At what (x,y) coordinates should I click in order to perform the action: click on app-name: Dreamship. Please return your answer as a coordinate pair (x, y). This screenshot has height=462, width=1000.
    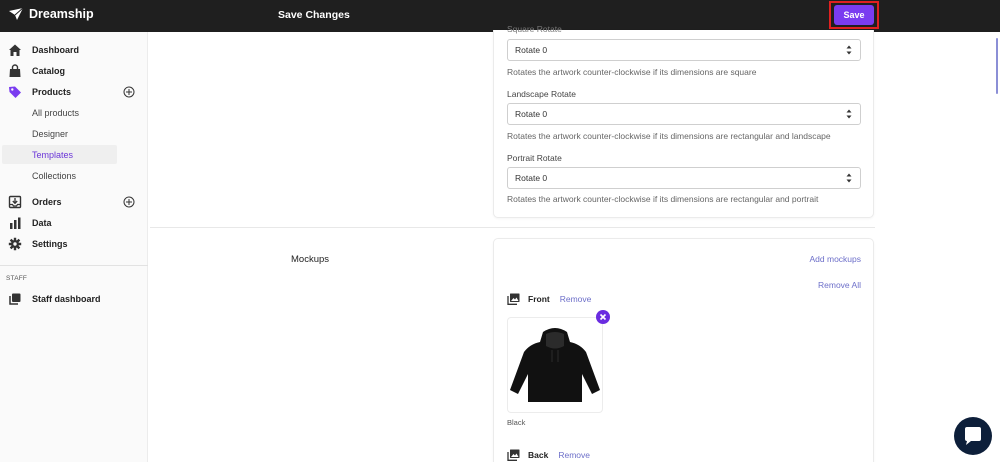
    Looking at the image, I should click on (61, 14).